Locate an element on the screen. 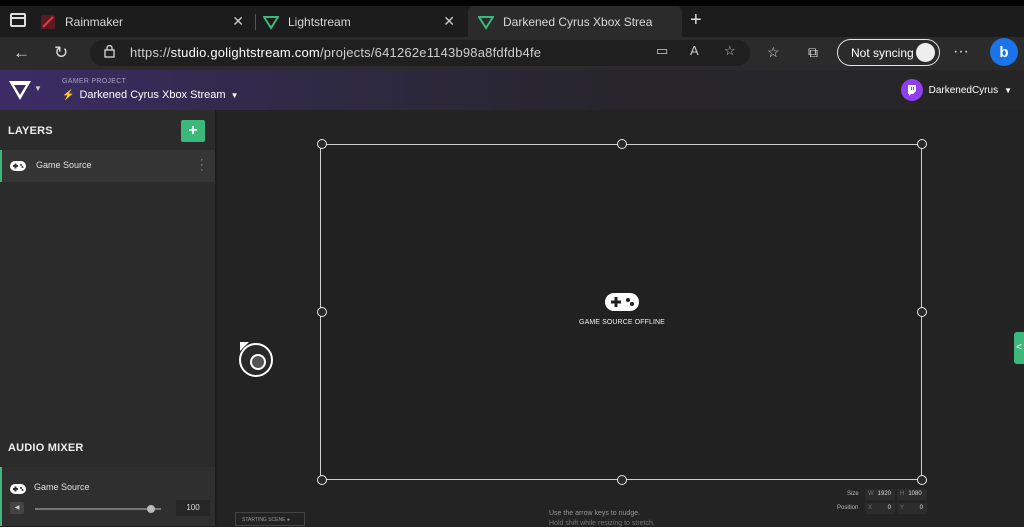 The image size is (1024, 527). offline-placeholder: GAME SOURCE OFFLINE is located at coordinates (622, 309).